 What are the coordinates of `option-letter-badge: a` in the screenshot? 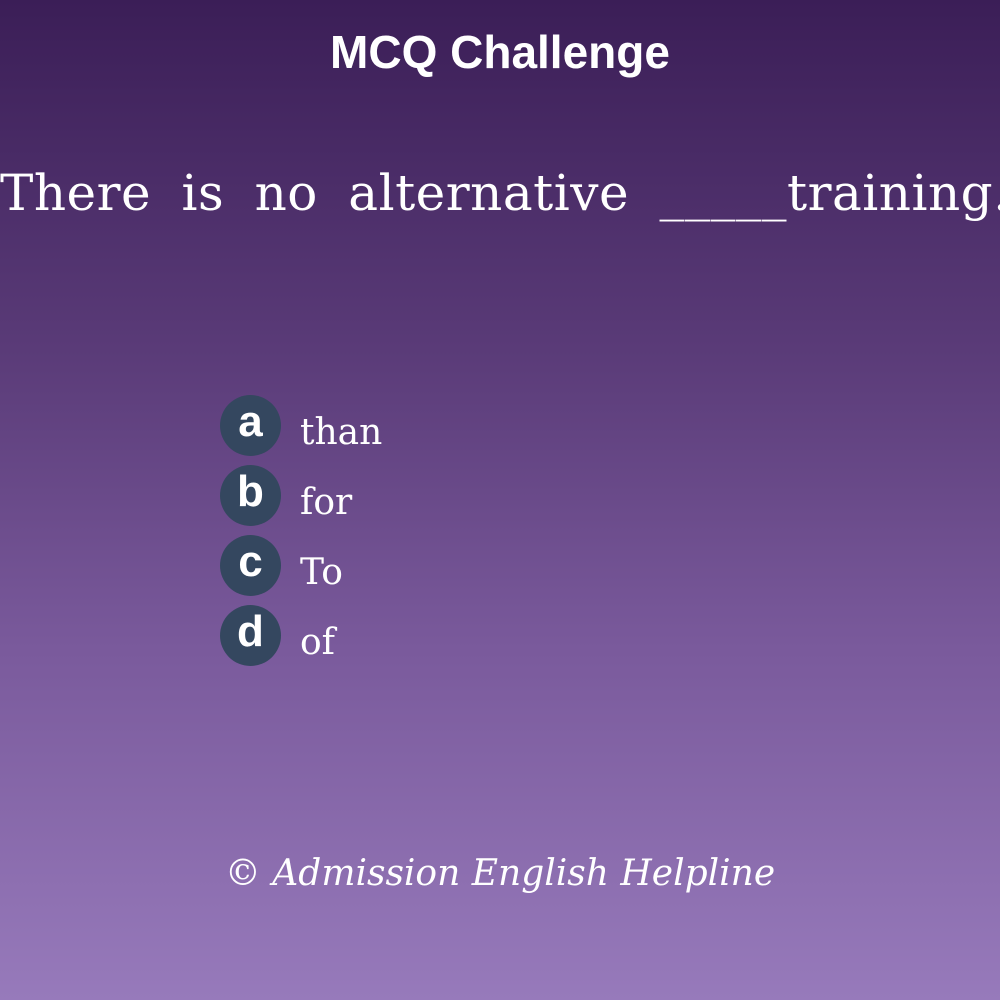 It's located at (250, 425).